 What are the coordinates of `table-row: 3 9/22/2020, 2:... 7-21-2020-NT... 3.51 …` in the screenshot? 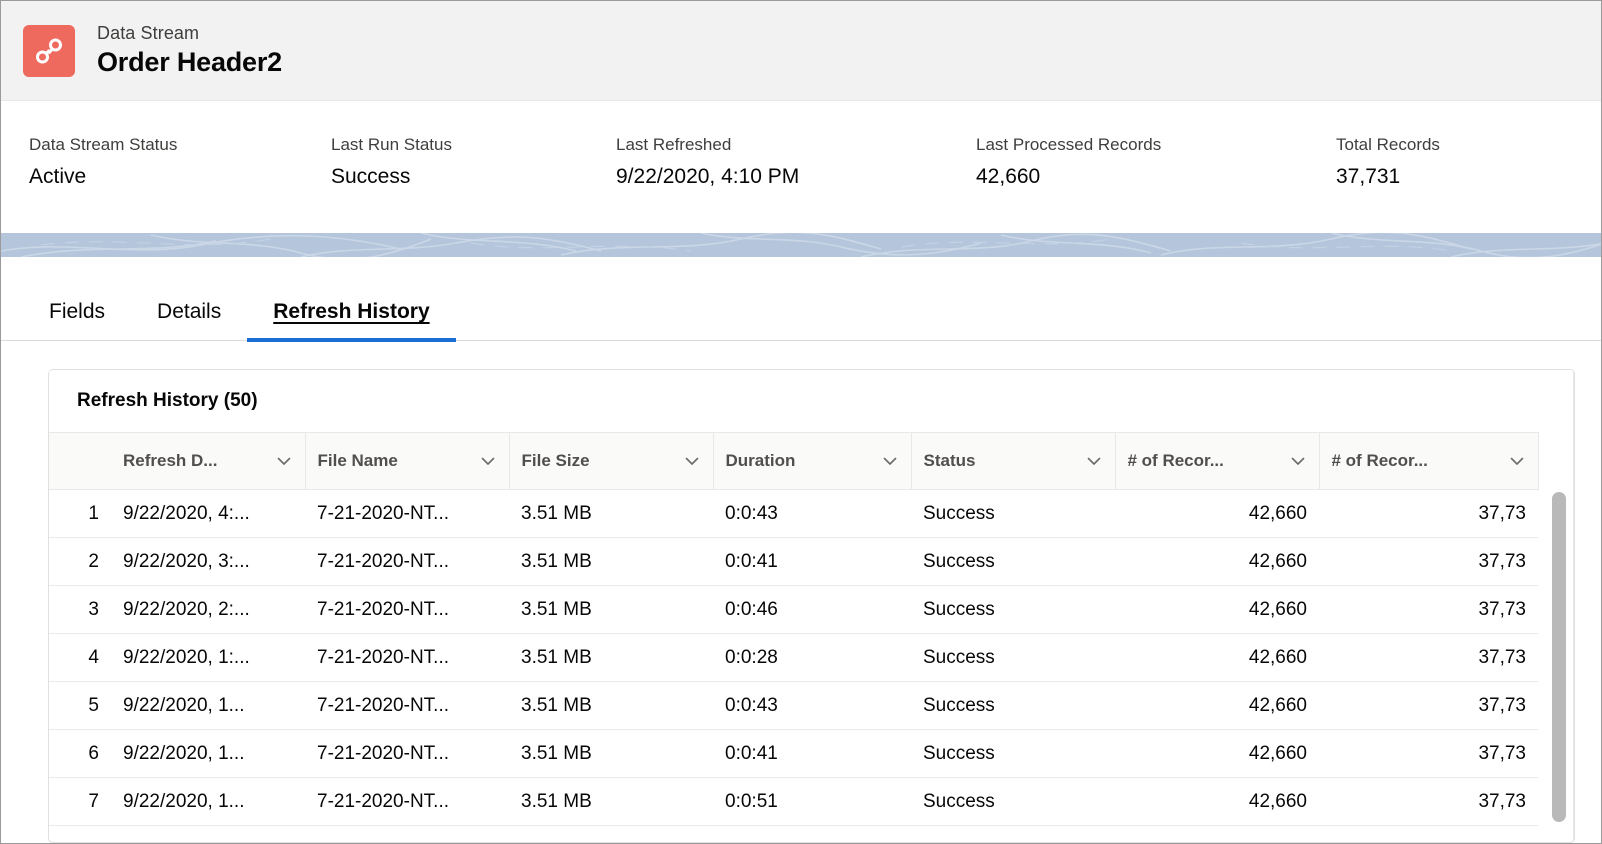 It's located at (793, 609).